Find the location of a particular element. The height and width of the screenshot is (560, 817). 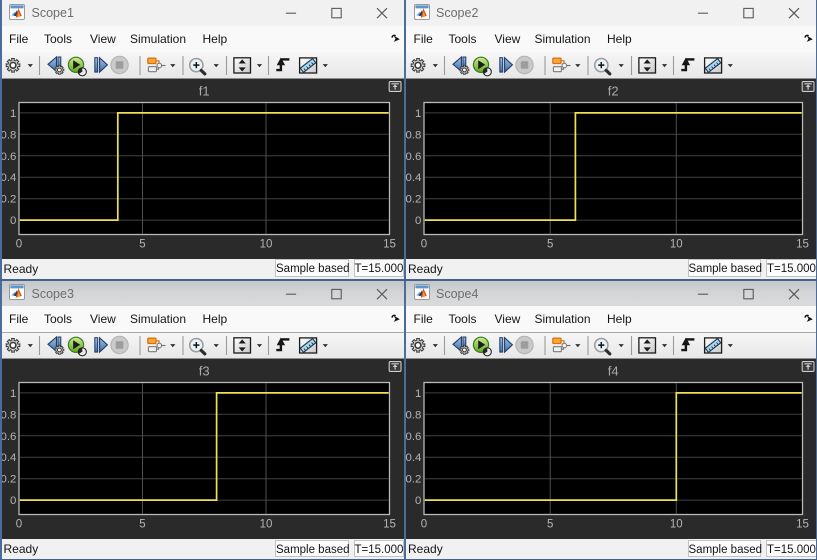

svg-text: f3 is located at coordinates (204, 371).